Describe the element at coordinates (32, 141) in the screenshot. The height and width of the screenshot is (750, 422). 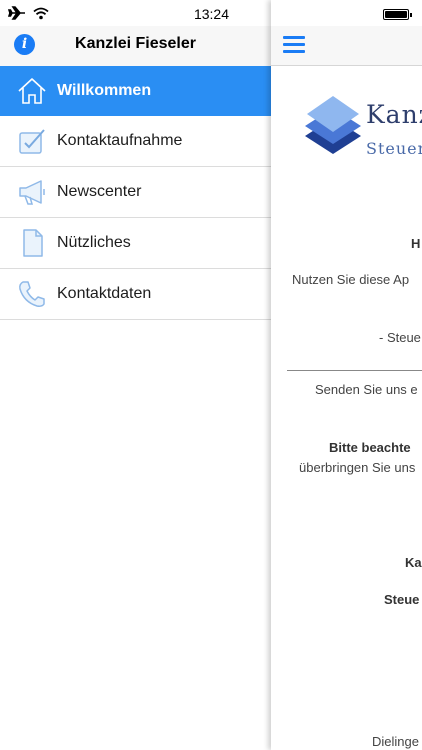
I see `edit-icon` at that location.